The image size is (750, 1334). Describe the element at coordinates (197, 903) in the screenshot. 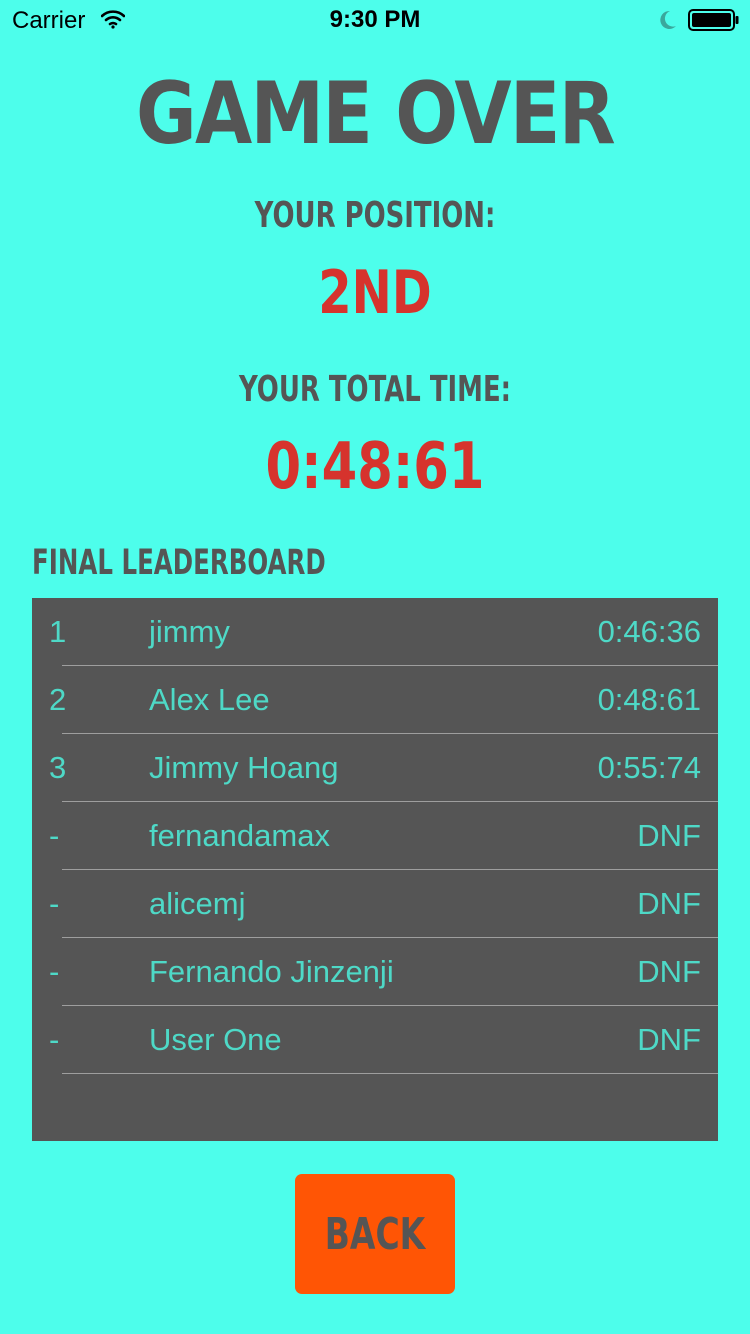

I see `row-name: alicemj` at that location.